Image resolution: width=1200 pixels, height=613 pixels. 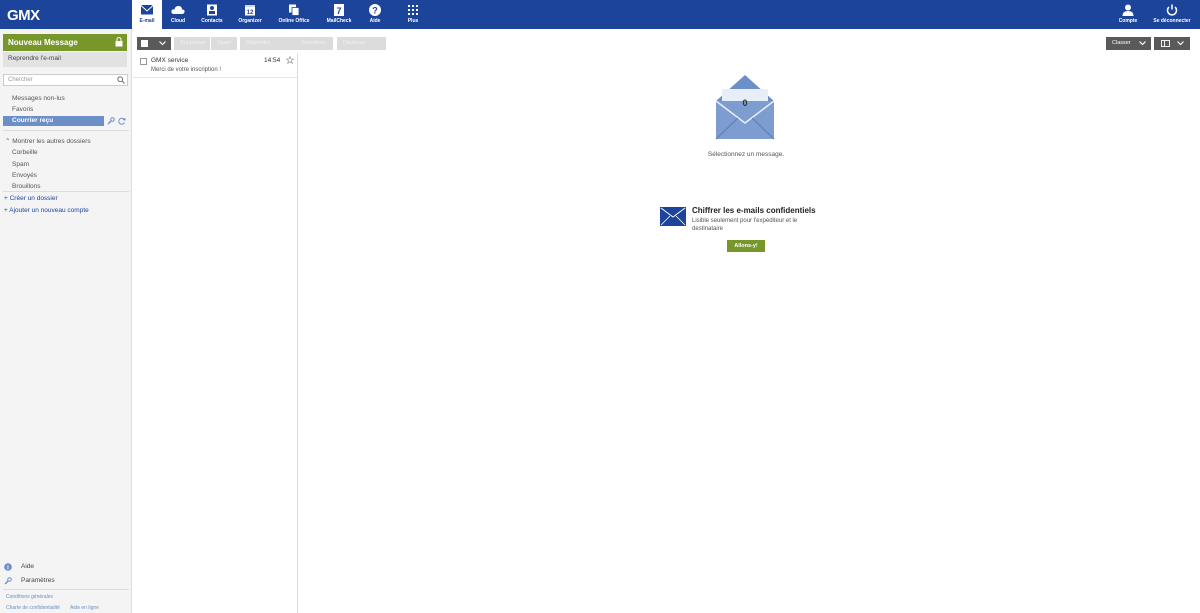 What do you see at coordinates (290, 60) in the screenshot?
I see `star-icon` at bounding box center [290, 60].